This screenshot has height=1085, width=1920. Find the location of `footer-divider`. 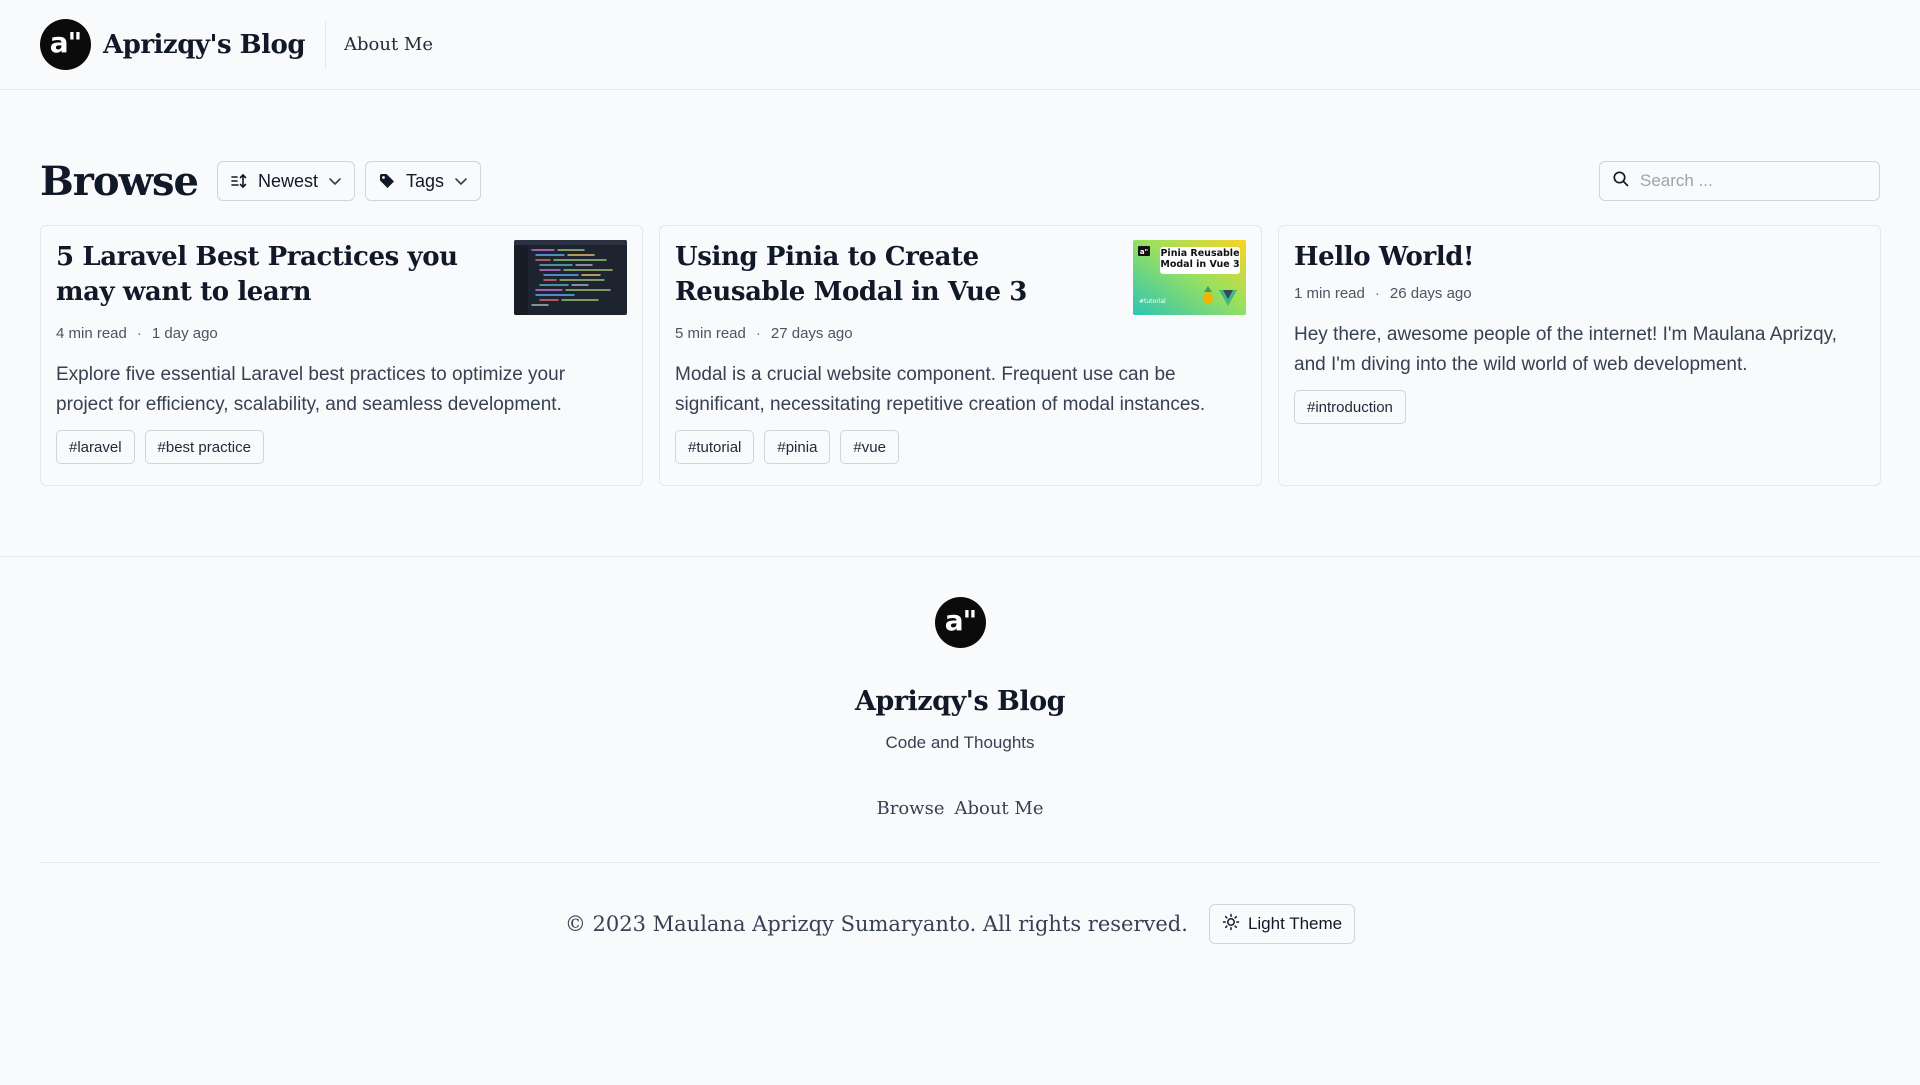

footer-divider is located at coordinates (960, 556).